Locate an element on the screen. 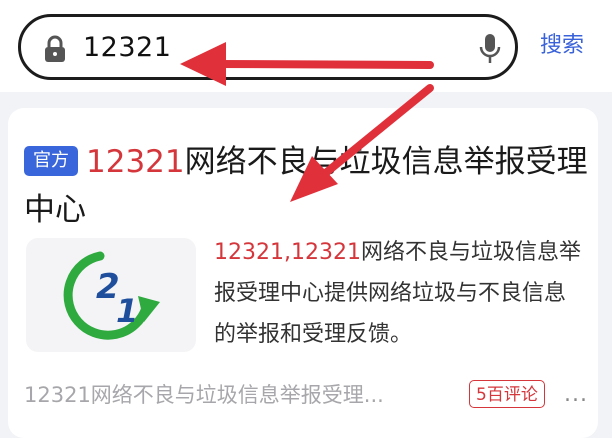 This screenshot has height=438, width=612. lock-icon is located at coordinates (55, 48).